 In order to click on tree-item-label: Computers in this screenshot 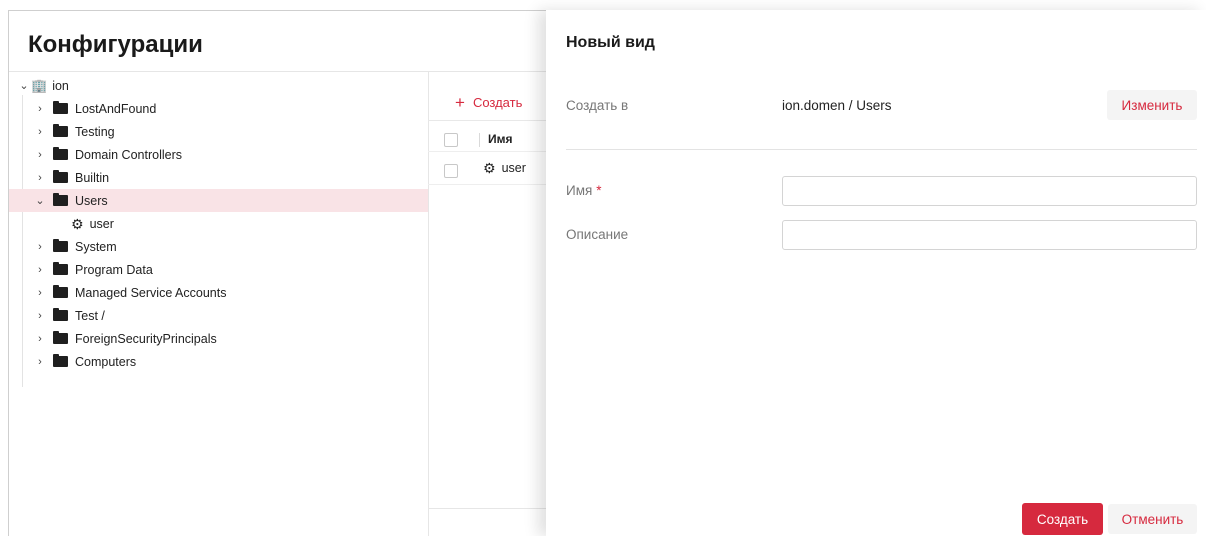, I will do `click(106, 361)`.